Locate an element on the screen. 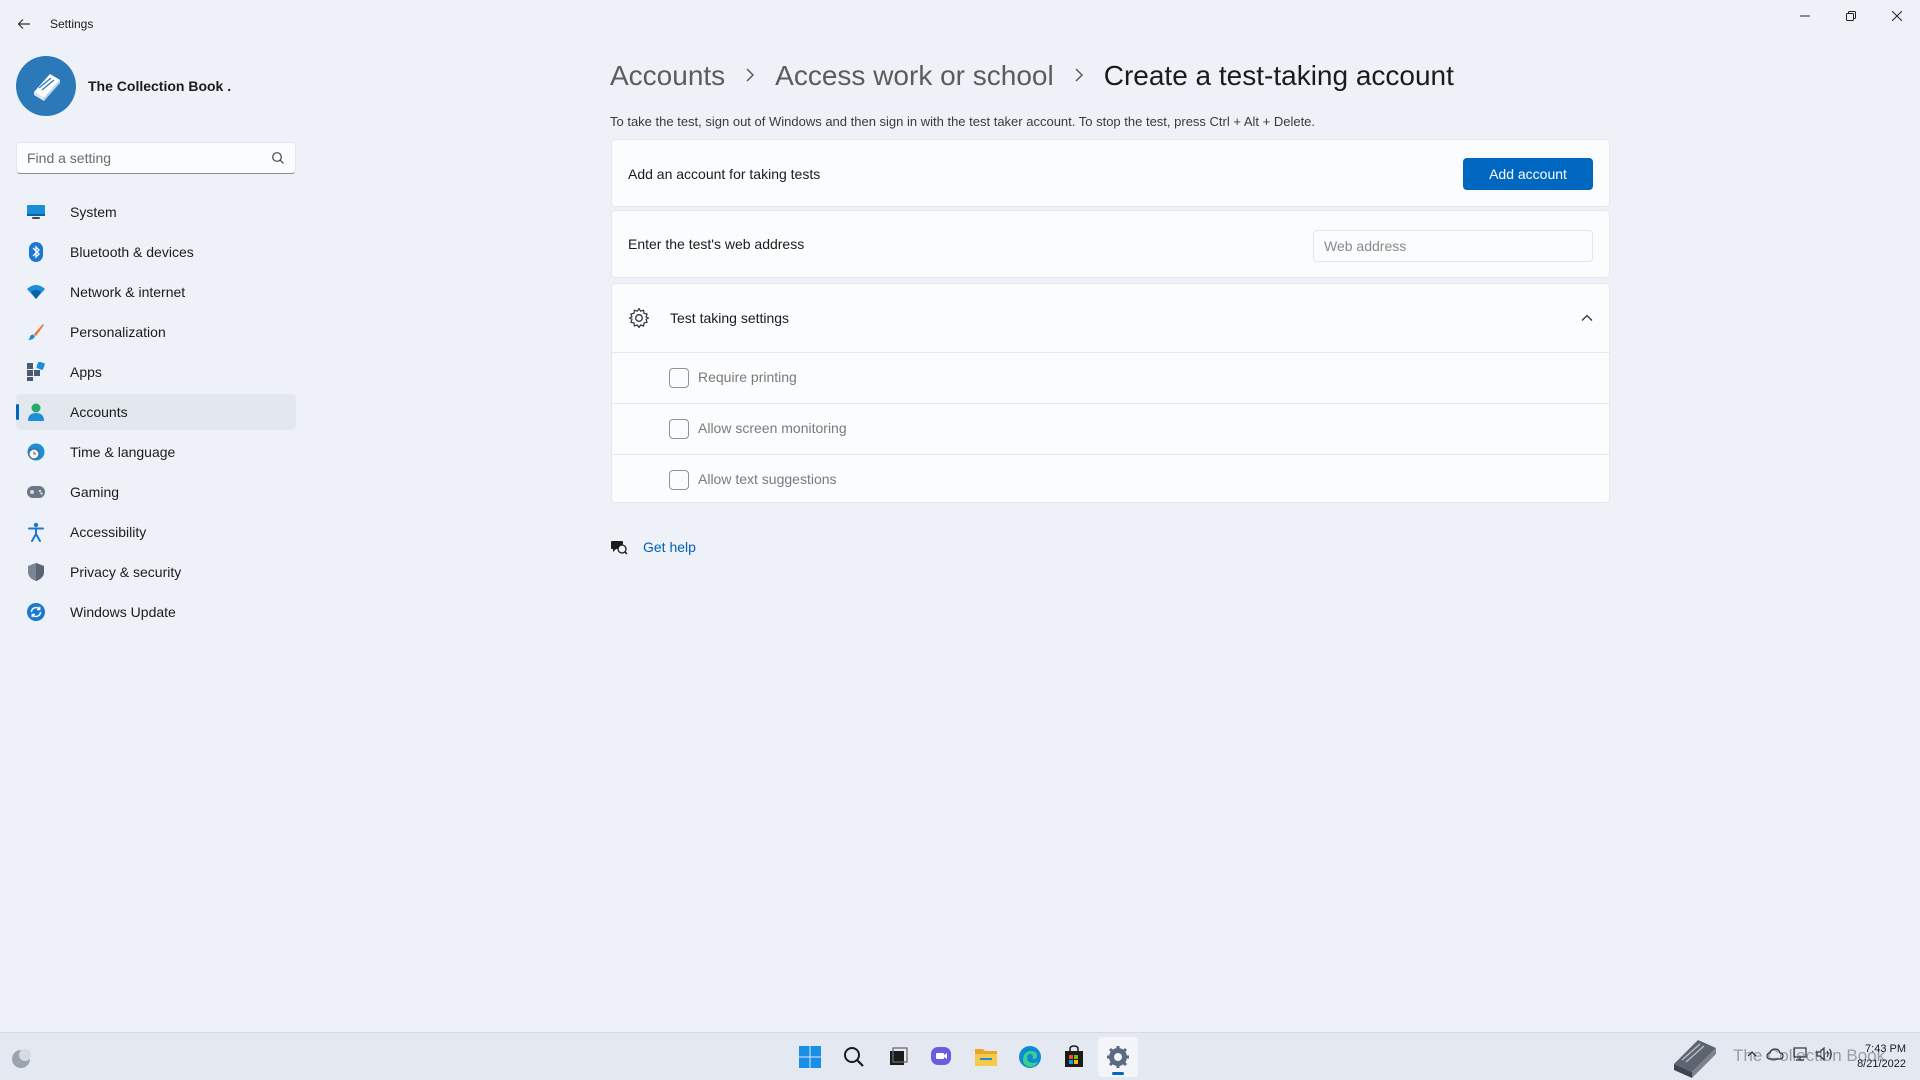 This screenshot has width=1920, height=1080. get-help: Get help is located at coordinates (653, 547).